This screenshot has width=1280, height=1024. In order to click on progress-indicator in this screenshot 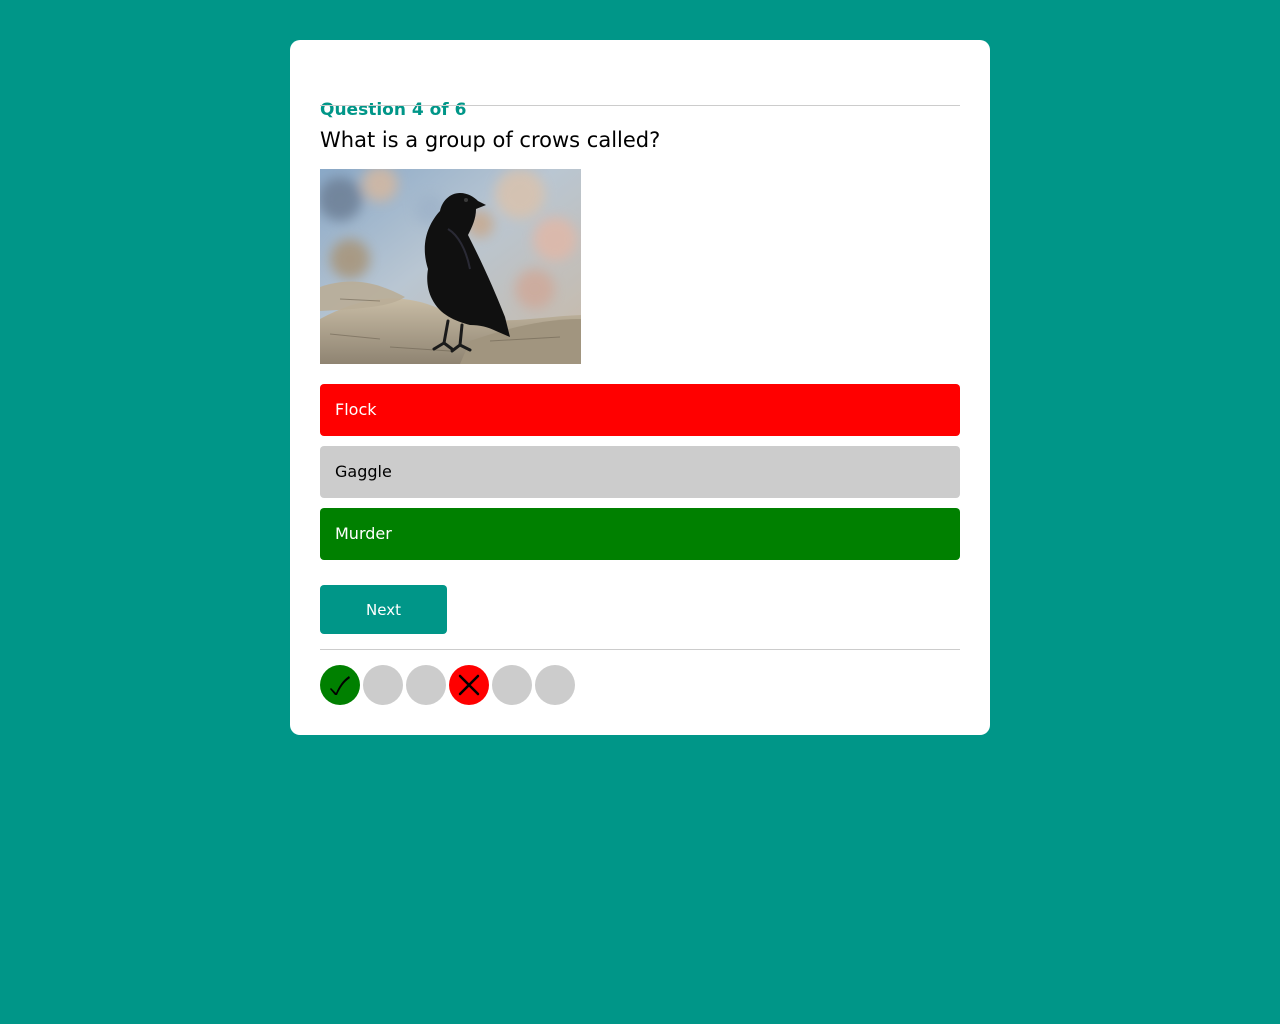, I will do `click(447, 685)`.